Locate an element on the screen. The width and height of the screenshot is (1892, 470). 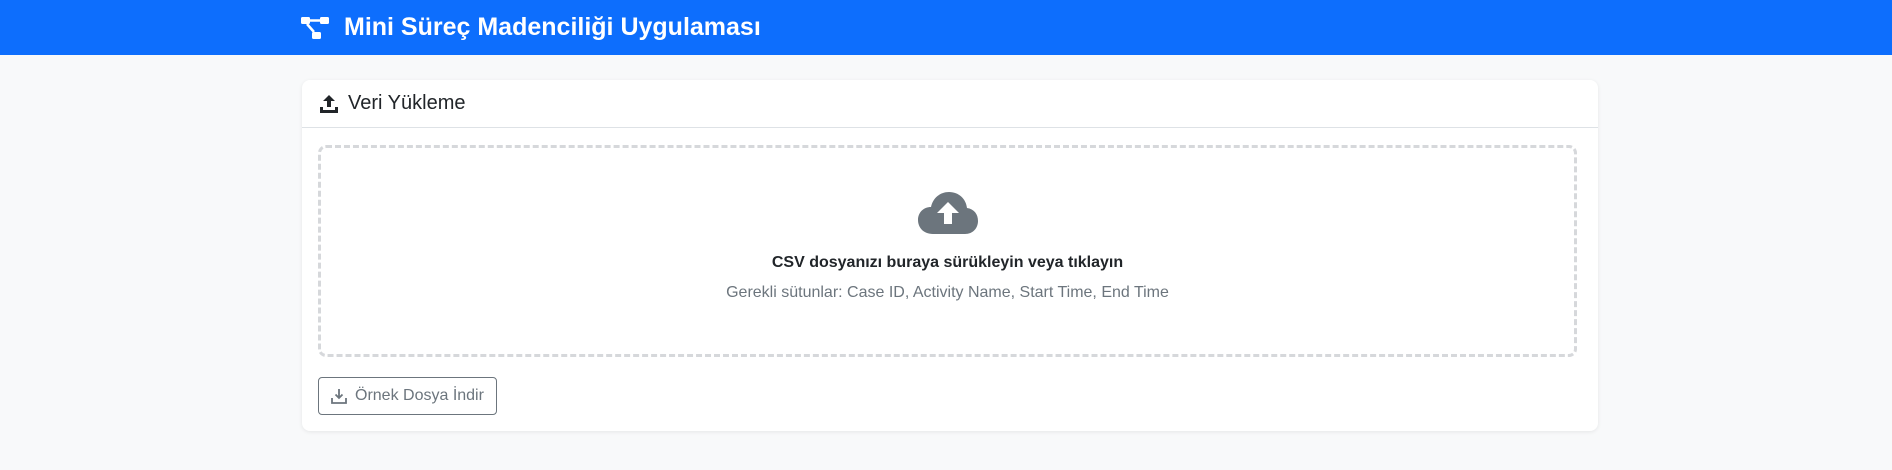
app-title: Mini Süreç Madenciliği Uygulaması is located at coordinates (552, 27).